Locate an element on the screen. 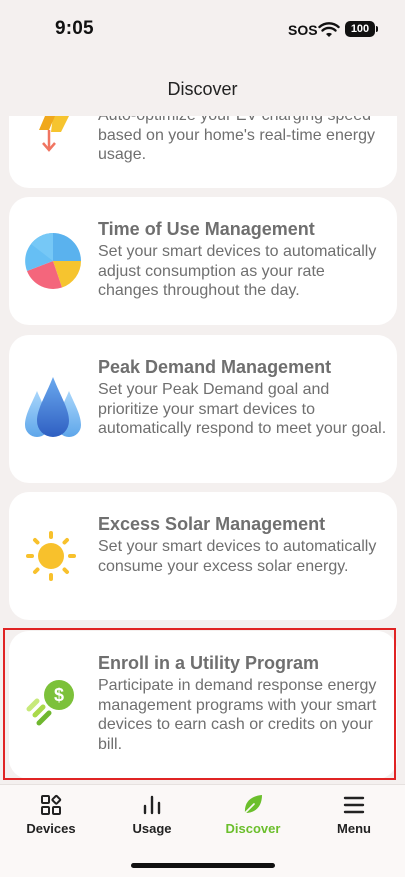 The height and width of the screenshot is (877, 405). card-title: Time of Use Management is located at coordinates (206, 229).